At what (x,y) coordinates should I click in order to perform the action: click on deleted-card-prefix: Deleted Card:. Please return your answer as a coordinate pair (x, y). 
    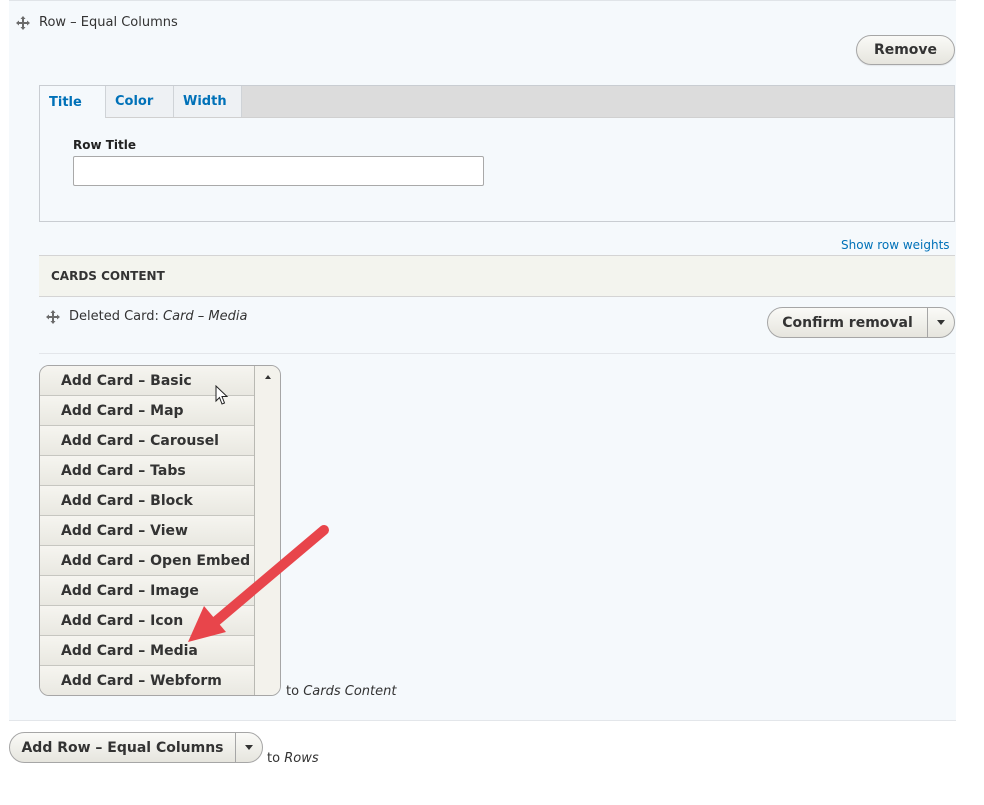
    Looking at the image, I should click on (114, 316).